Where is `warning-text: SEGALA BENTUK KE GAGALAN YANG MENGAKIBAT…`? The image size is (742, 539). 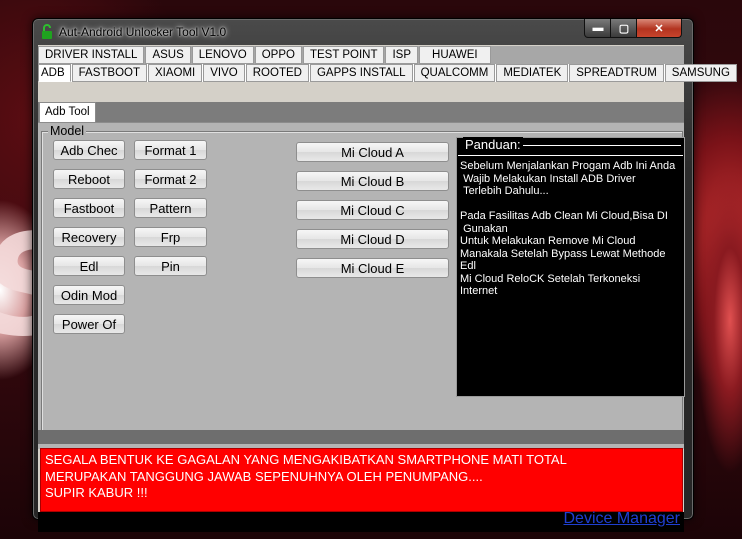 warning-text: SEGALA BENTUK KE GAGALAN YANG MENGAKIBAT… is located at coordinates (306, 476).